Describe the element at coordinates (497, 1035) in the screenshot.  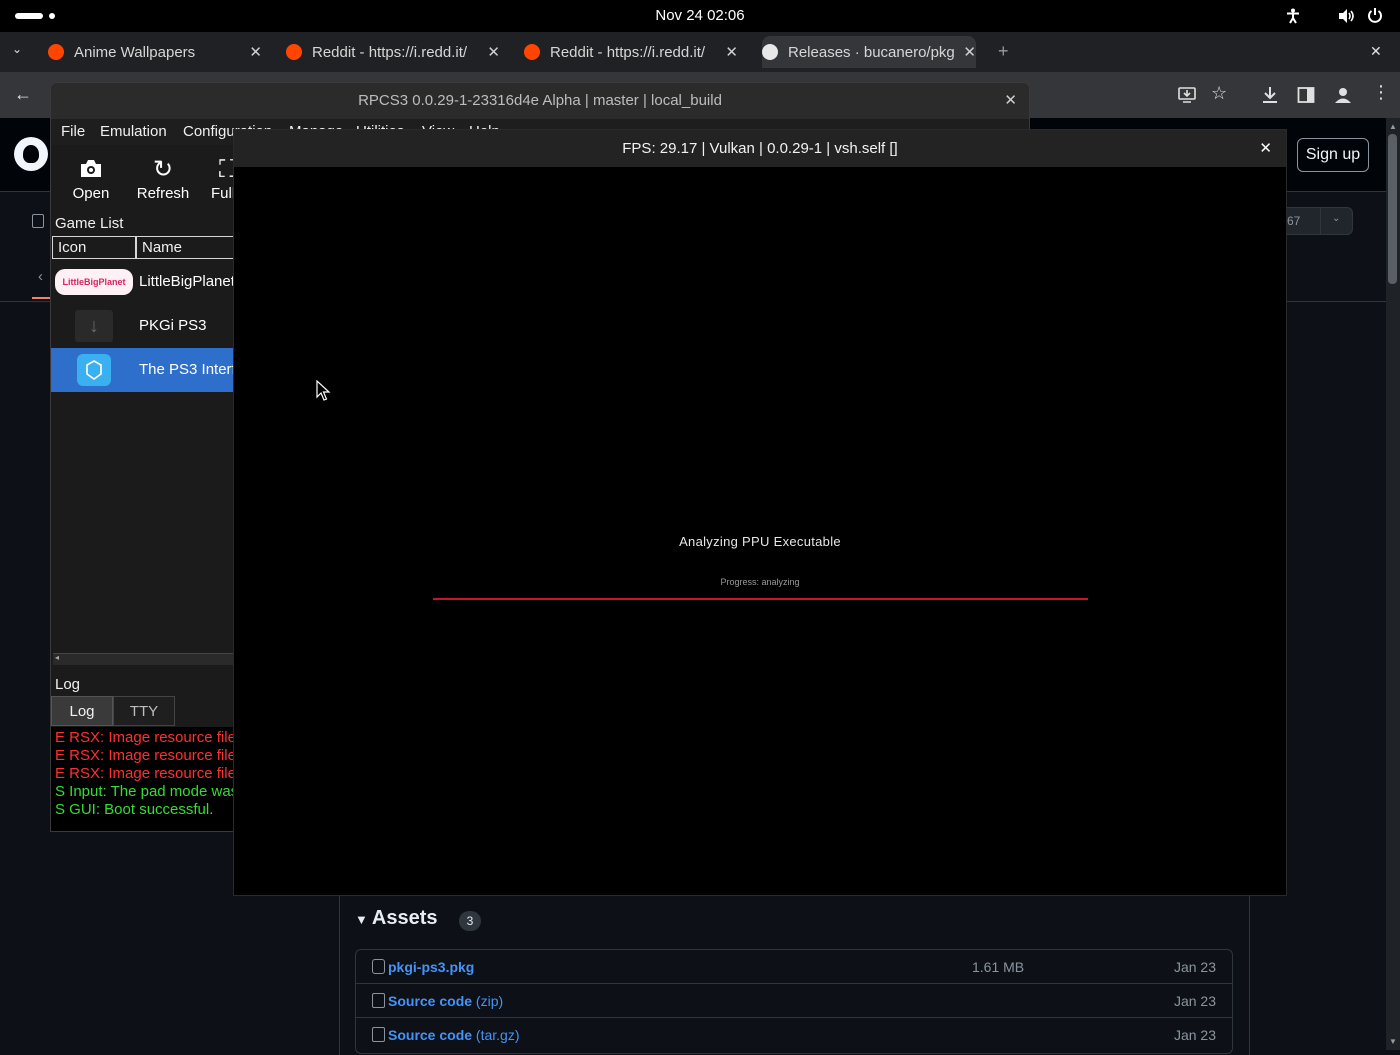
I see `asset-suffix: (tar.gz)` at that location.